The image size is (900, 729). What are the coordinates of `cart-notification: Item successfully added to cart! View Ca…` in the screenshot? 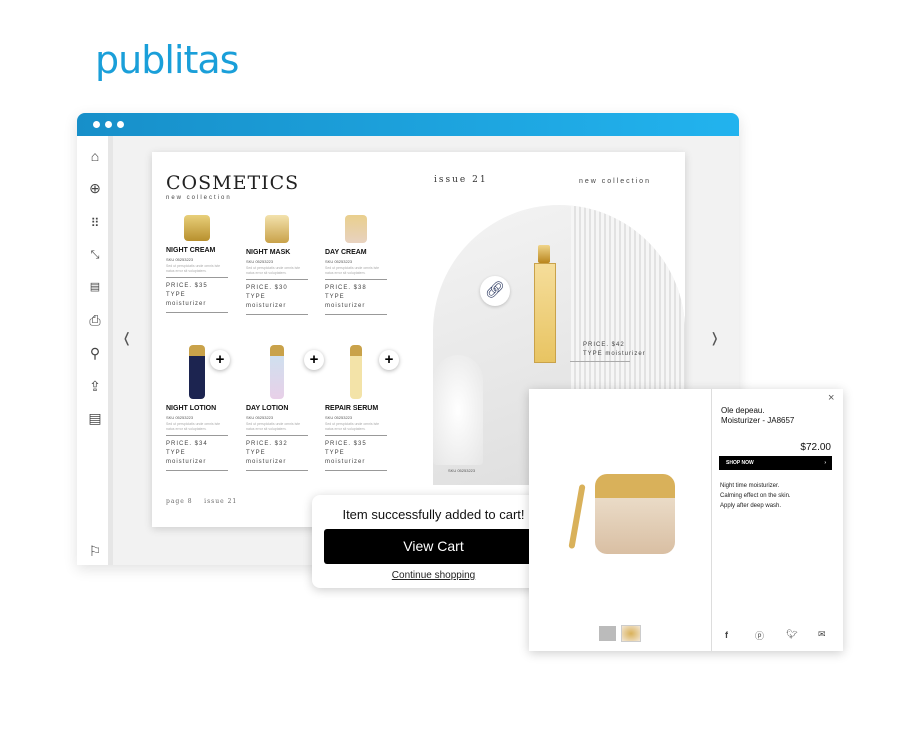 It's located at (433, 541).